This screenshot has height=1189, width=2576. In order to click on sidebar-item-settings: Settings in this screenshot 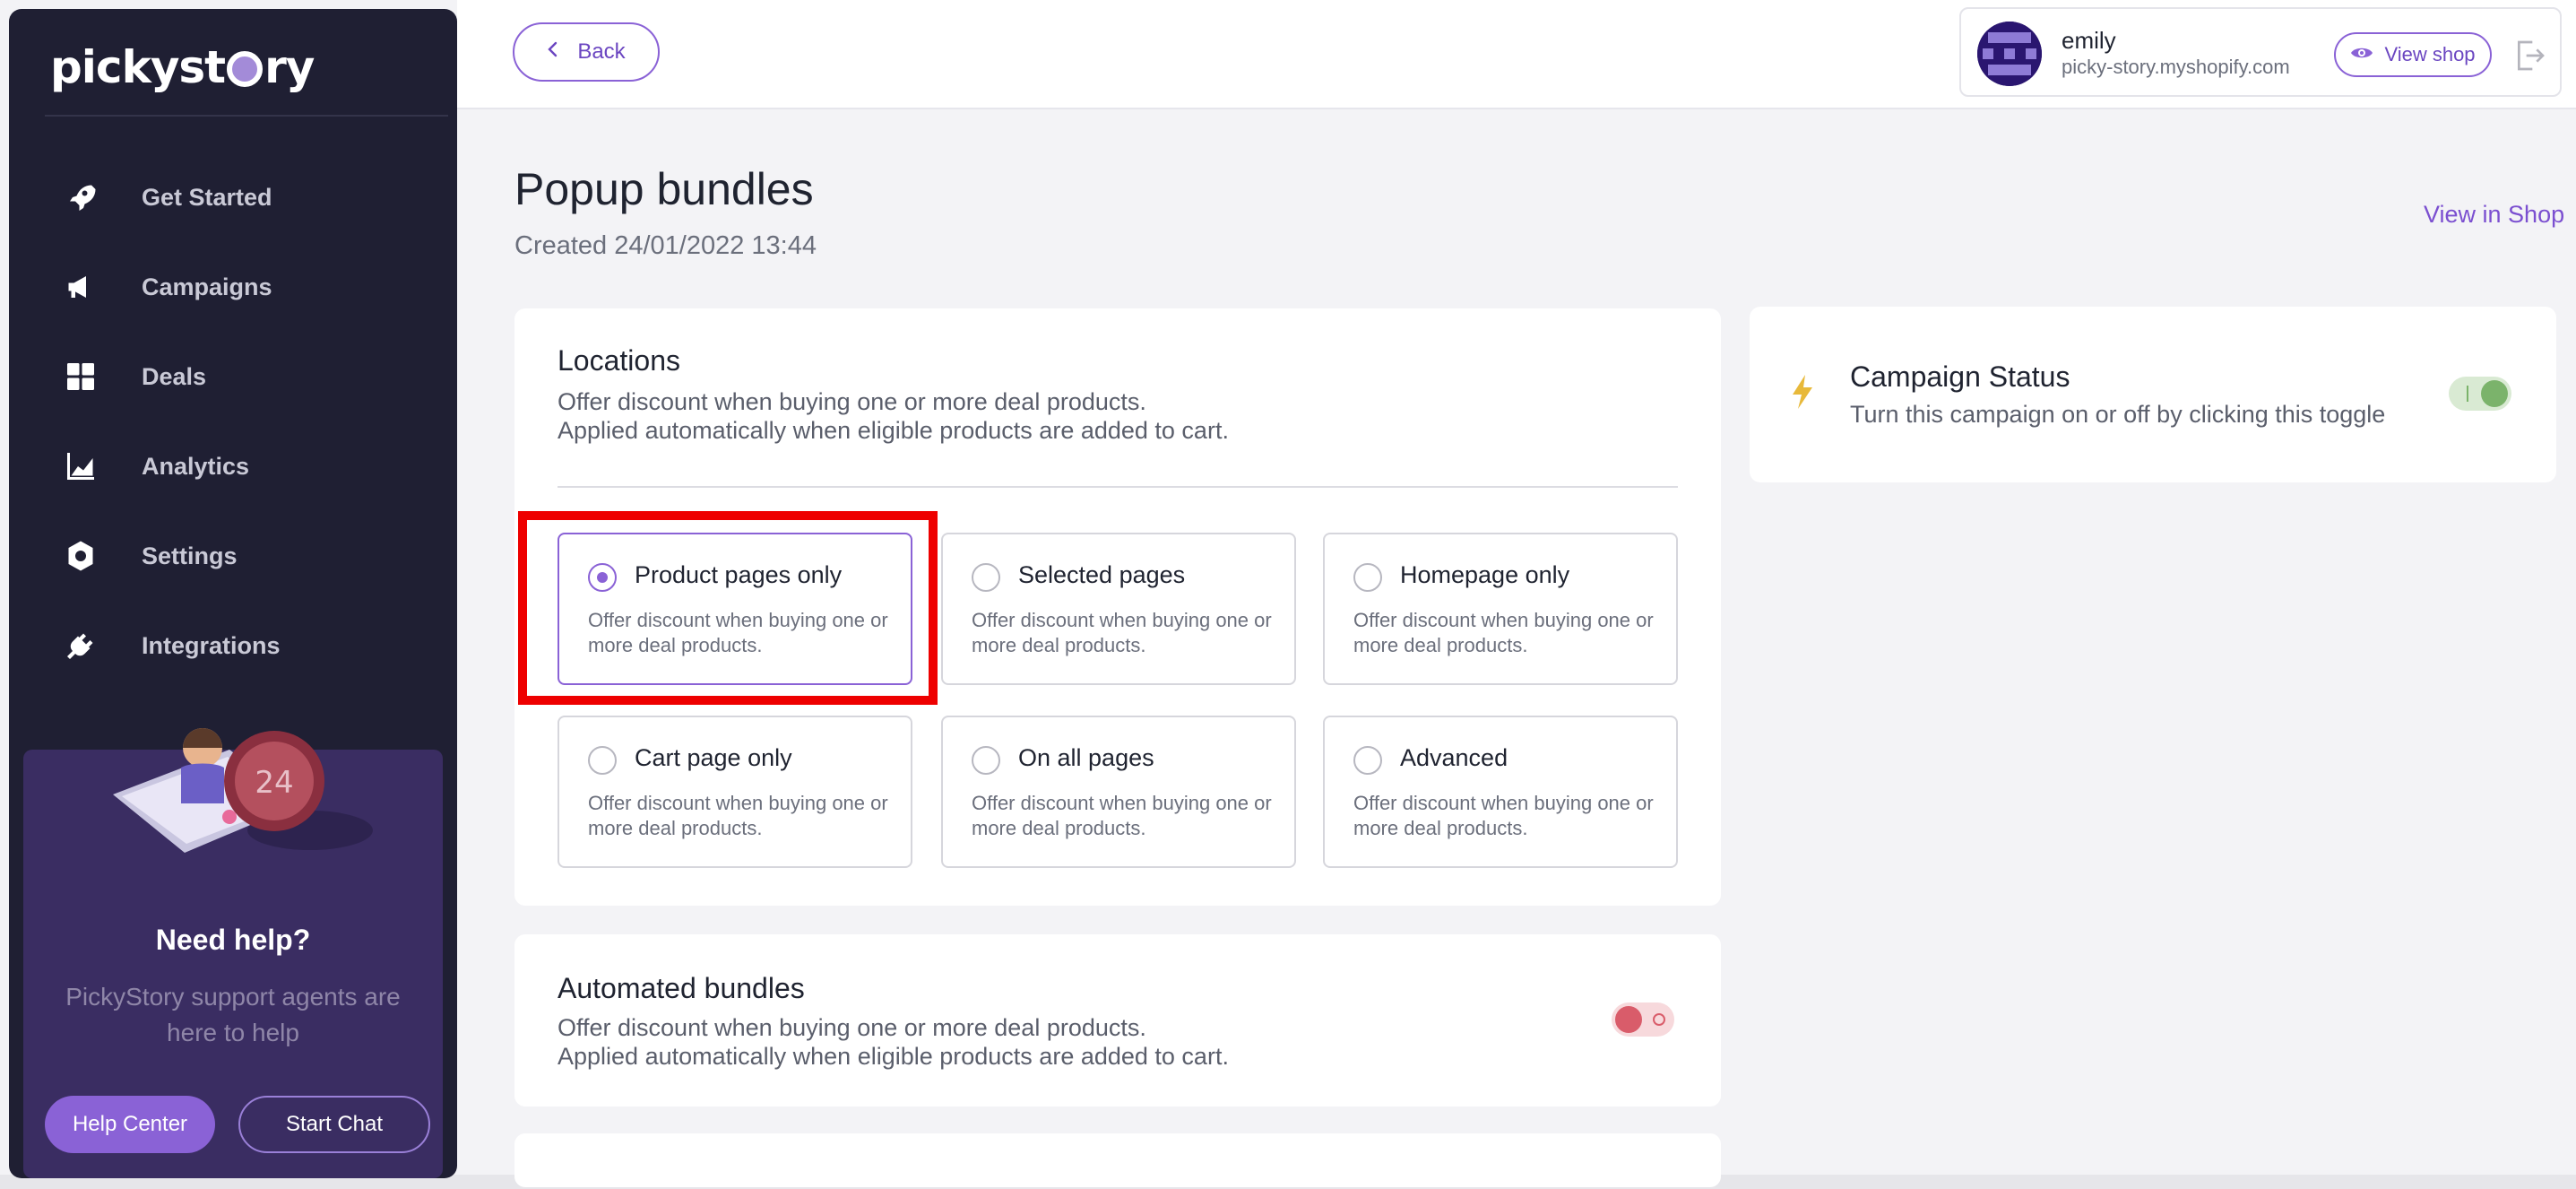, I will do `click(255, 556)`.